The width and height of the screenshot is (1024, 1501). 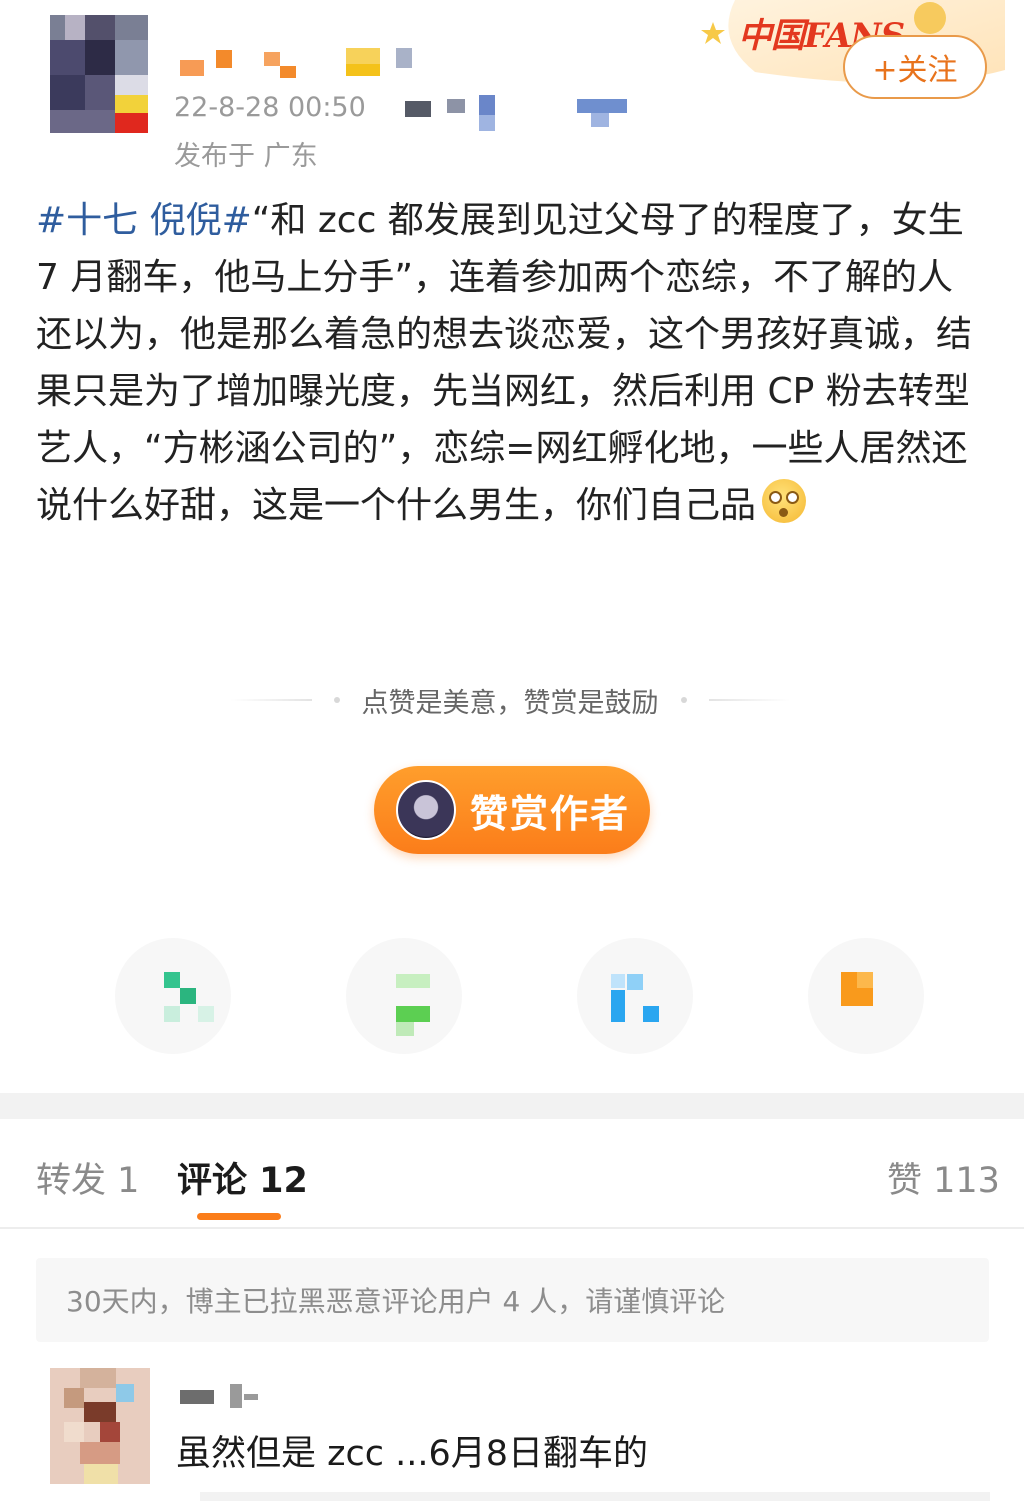 What do you see at coordinates (239, 1216) in the screenshot?
I see `active-tab-indicator` at bounding box center [239, 1216].